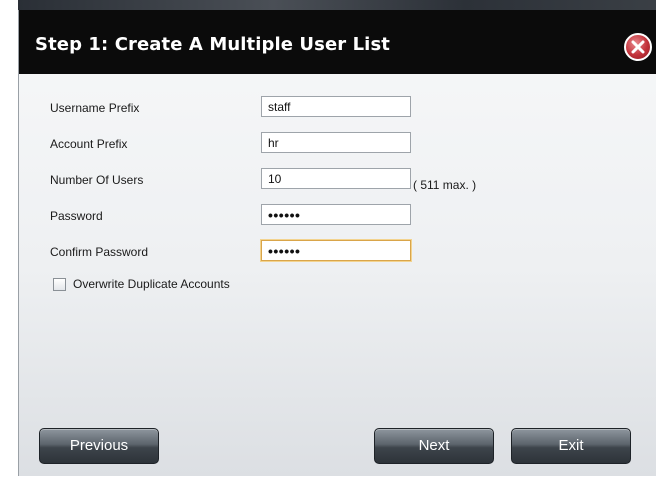  What do you see at coordinates (95, 108) in the screenshot?
I see `username-prefix-label: Username Prefix` at bounding box center [95, 108].